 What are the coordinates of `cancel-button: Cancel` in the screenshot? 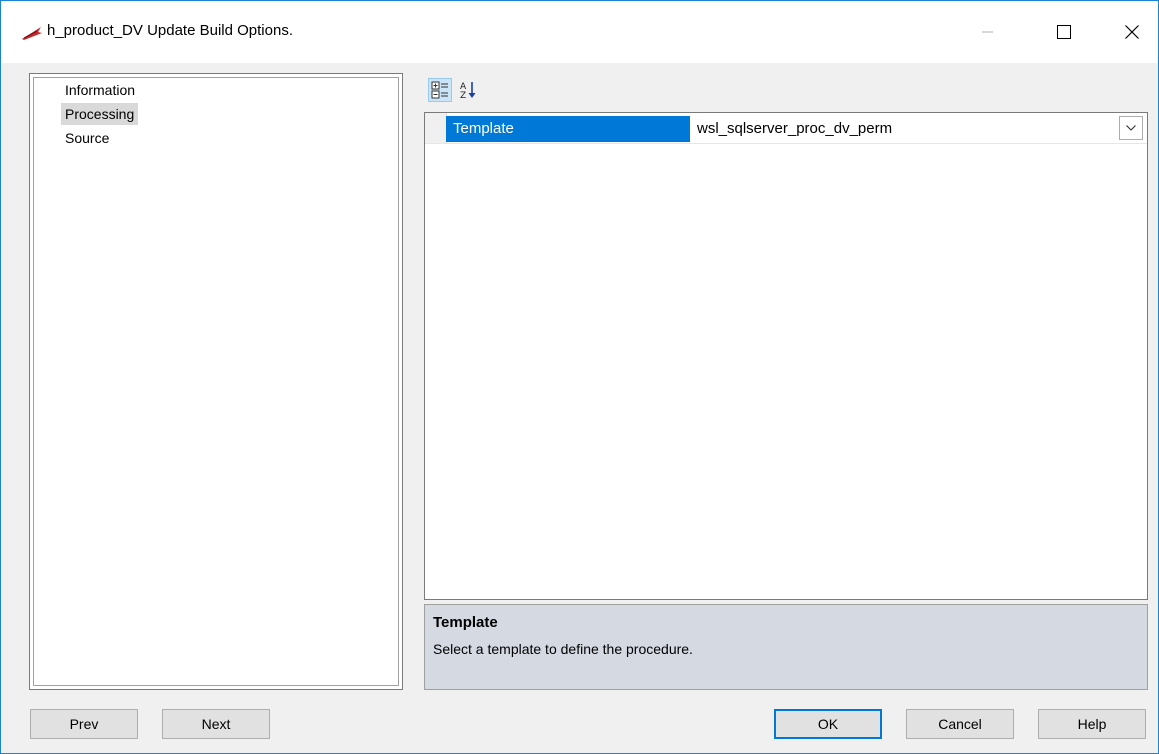 It's located at (960, 724).